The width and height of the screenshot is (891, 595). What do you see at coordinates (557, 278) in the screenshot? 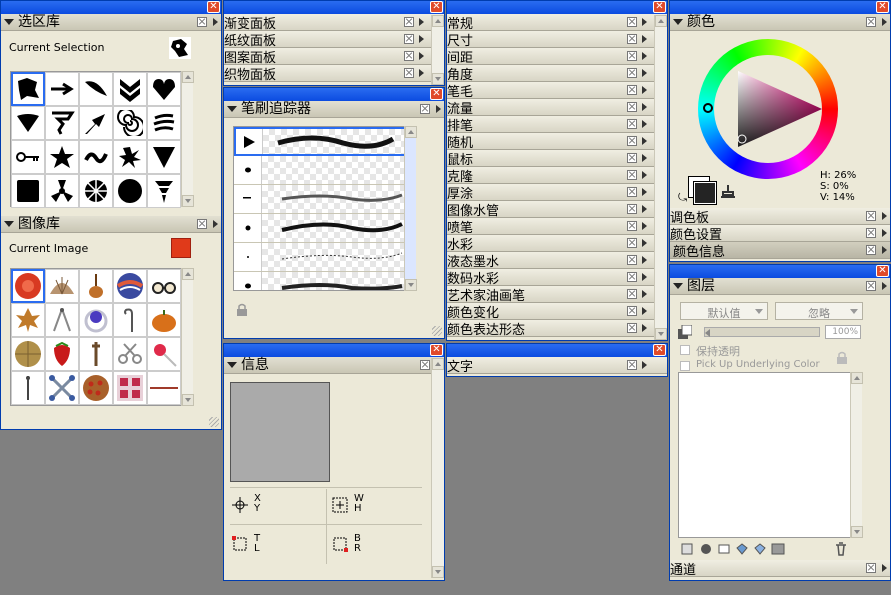
I see `brush-category-row: 数码水彩` at bounding box center [557, 278].